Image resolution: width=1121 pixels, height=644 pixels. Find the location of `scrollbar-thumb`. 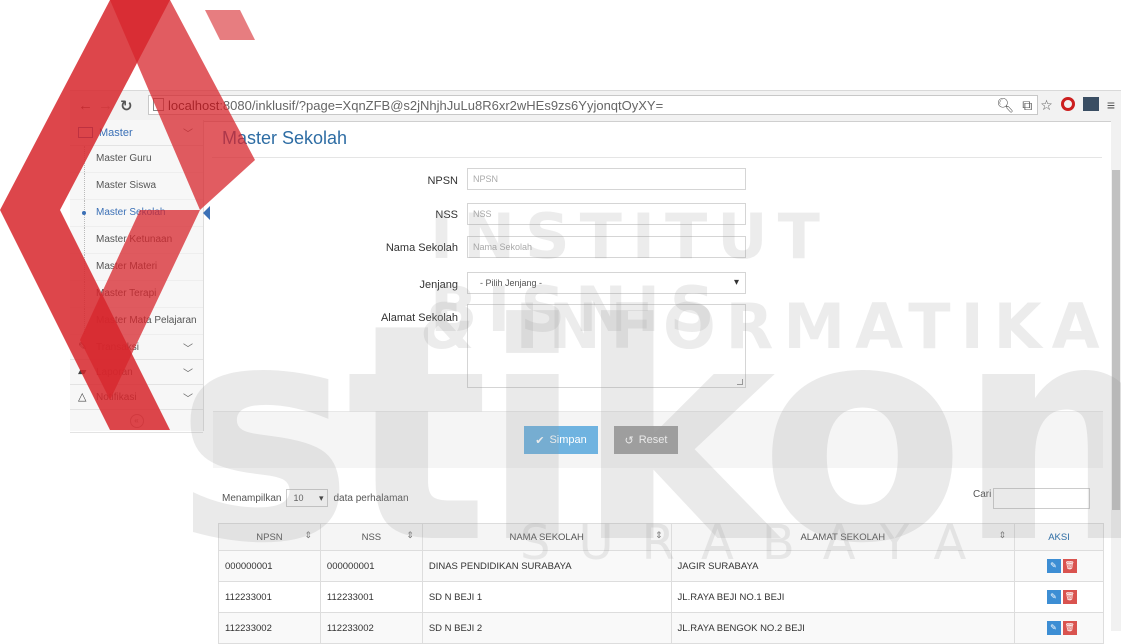

scrollbar-thumb is located at coordinates (1116, 340).